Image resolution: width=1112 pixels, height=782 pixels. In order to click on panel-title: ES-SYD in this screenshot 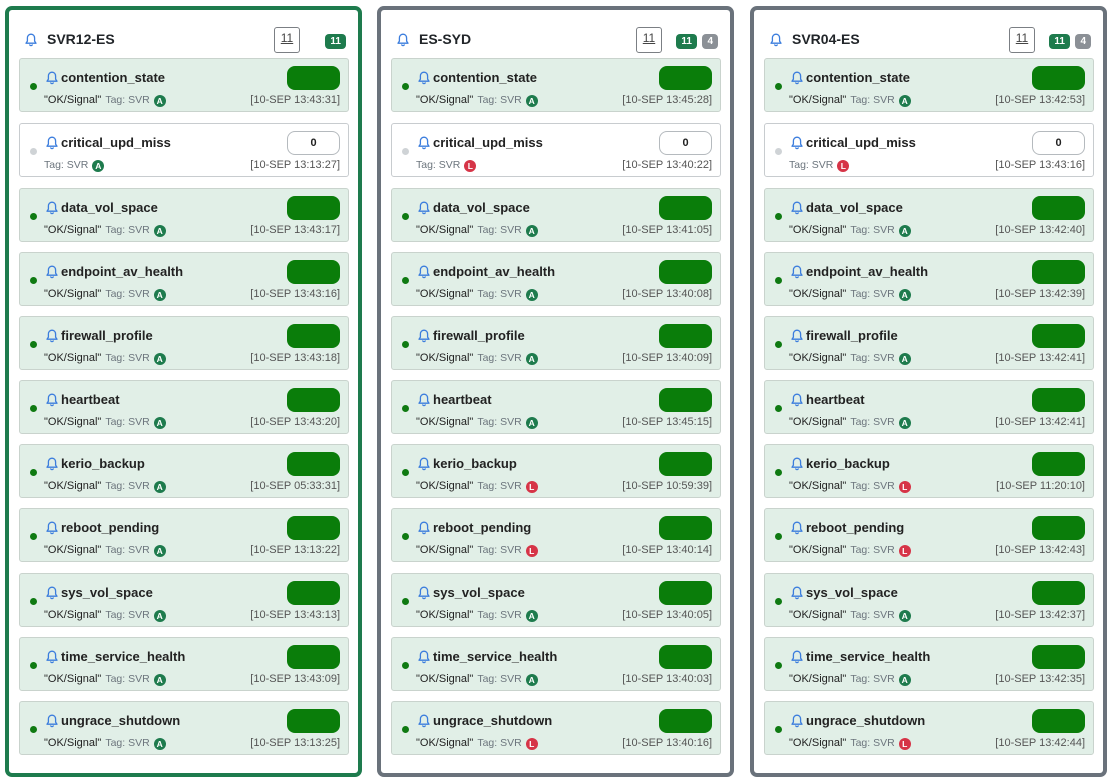, I will do `click(445, 39)`.